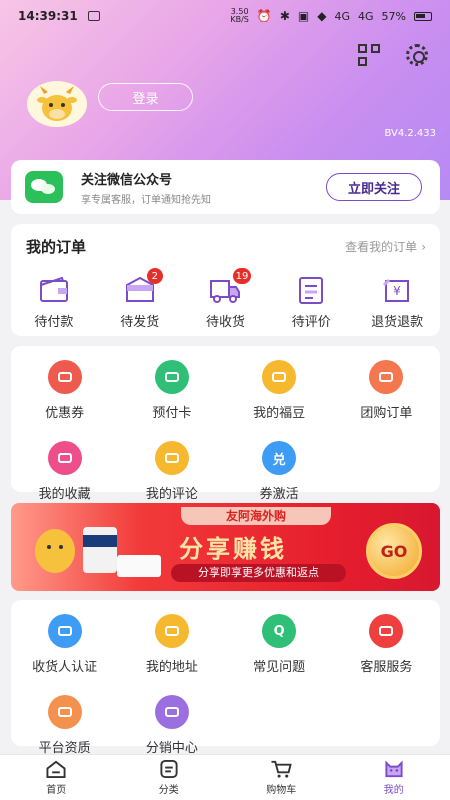 This screenshot has height=800, width=450. Describe the element at coordinates (48, 16) in the screenshot. I see `status-time: 14:39:31` at that location.